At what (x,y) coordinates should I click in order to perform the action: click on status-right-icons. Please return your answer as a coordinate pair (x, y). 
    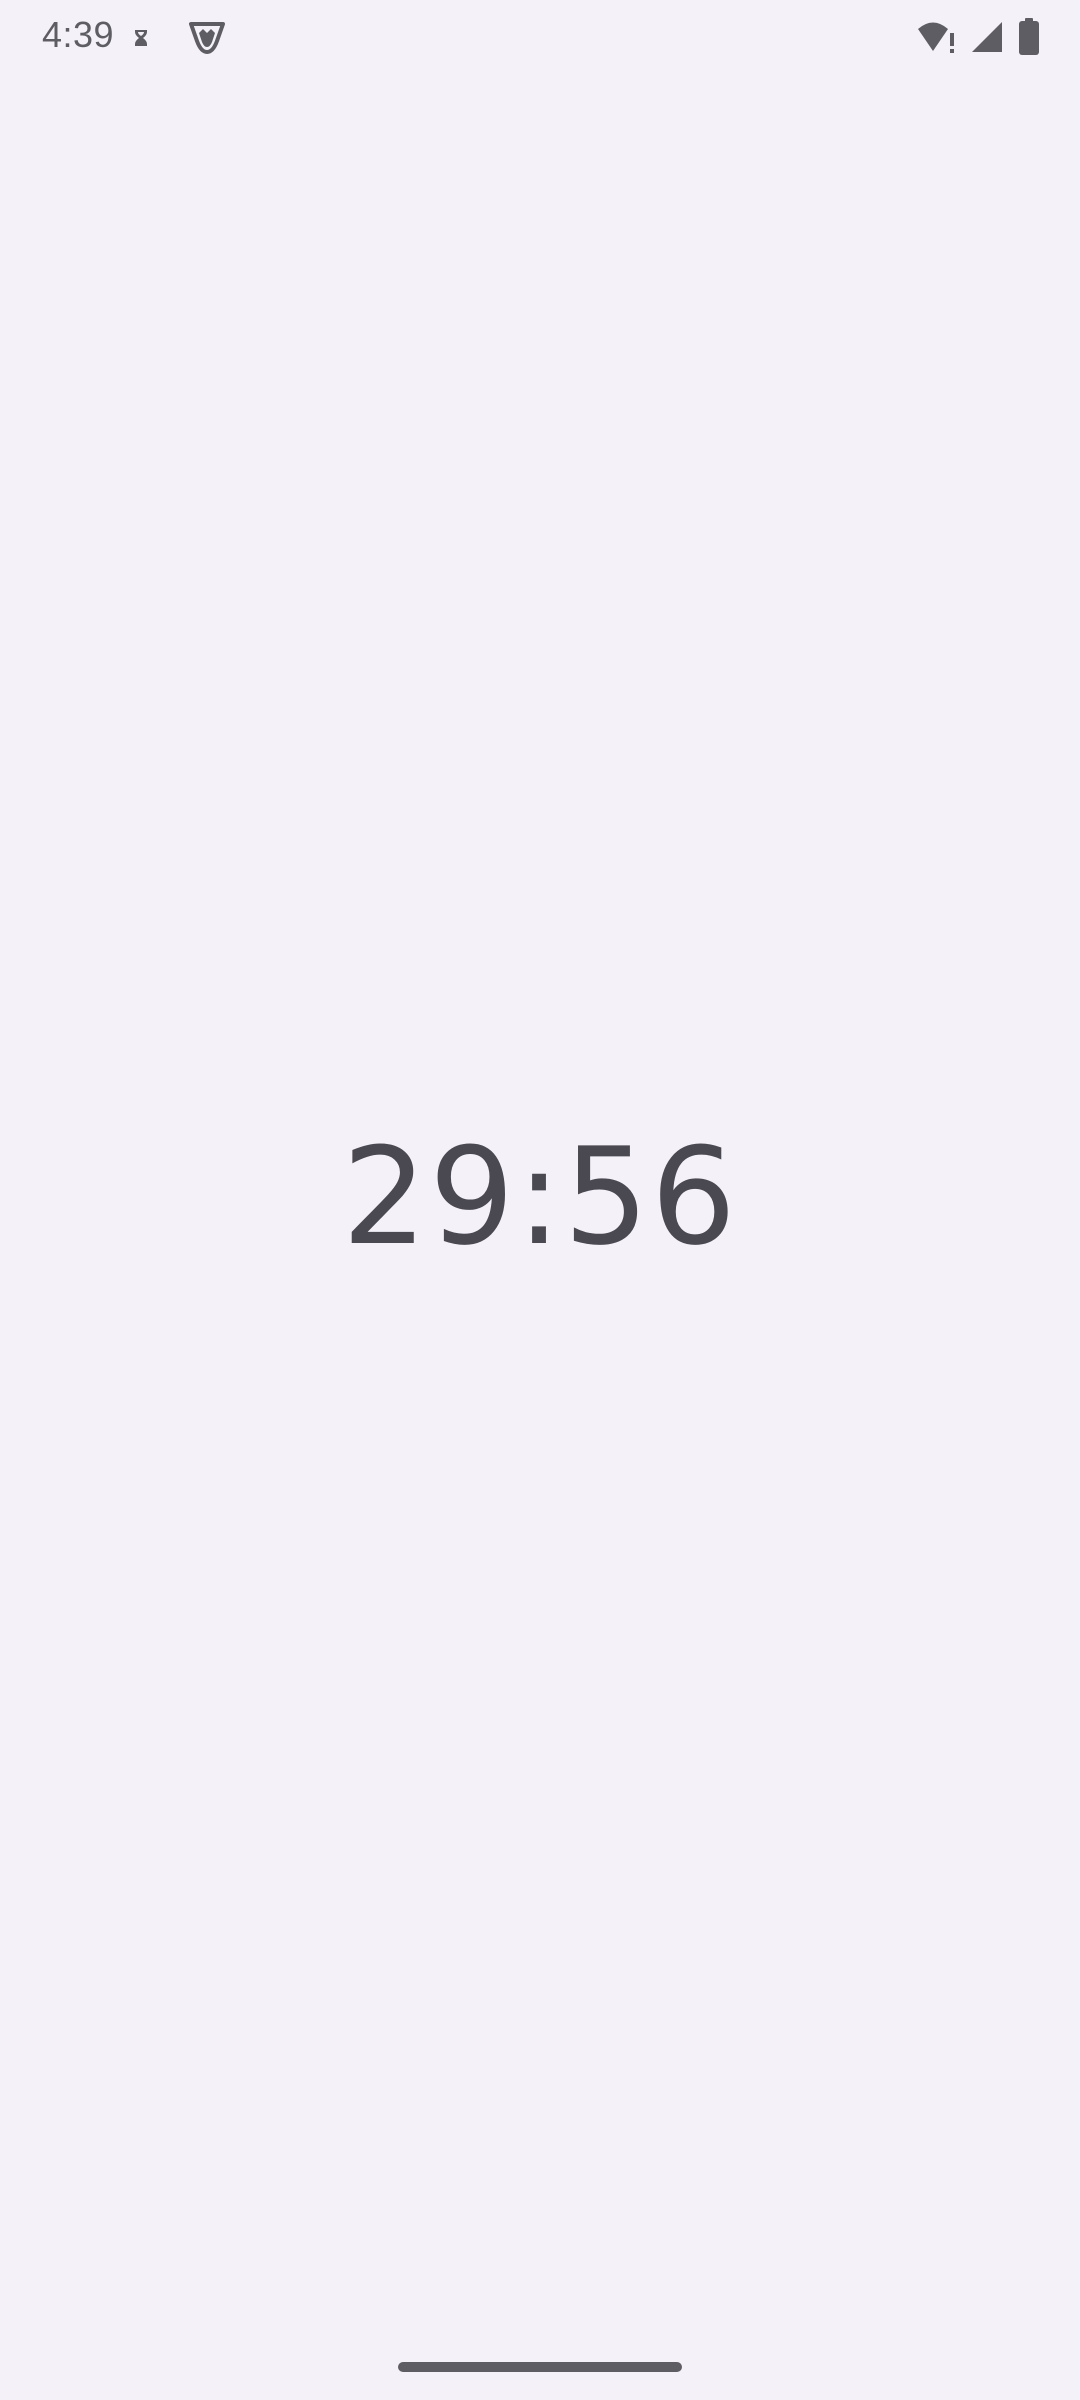
    Looking at the image, I should click on (978, 37).